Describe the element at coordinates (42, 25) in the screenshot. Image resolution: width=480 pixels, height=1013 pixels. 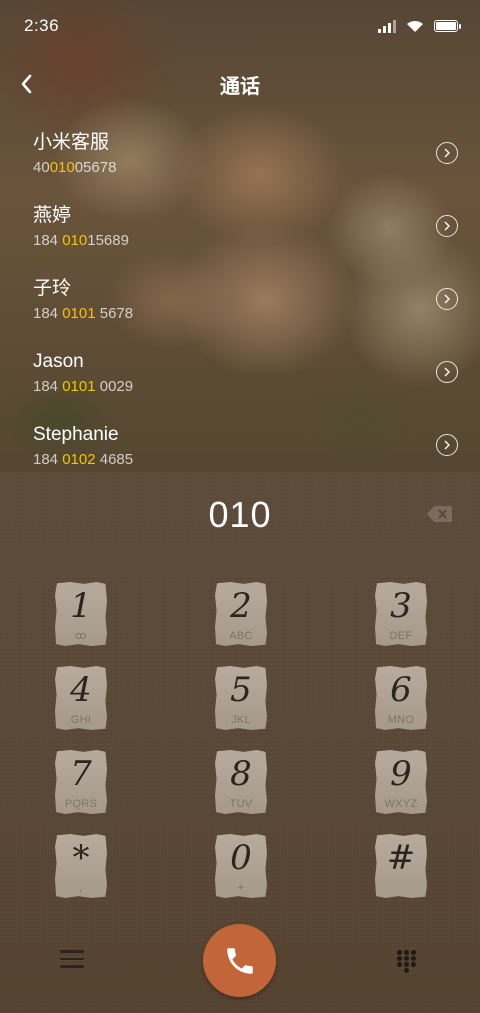
I see `status-time: 2:36` at that location.